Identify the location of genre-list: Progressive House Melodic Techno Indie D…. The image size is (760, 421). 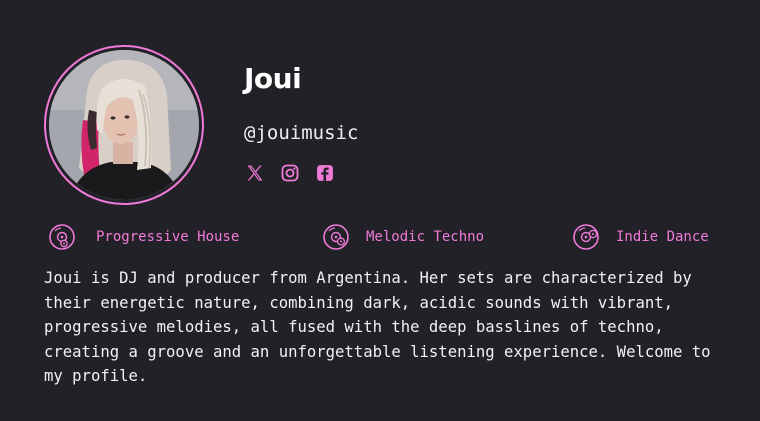
(380, 237).